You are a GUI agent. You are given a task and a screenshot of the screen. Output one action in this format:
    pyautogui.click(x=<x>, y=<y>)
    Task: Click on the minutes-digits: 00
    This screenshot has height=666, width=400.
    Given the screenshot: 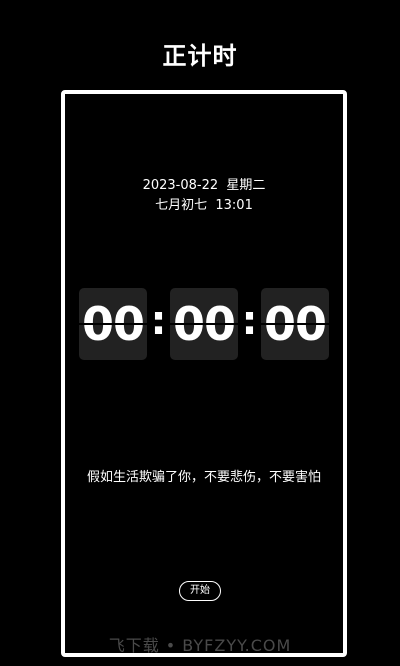 What is the action you would take?
    pyautogui.click(x=204, y=324)
    